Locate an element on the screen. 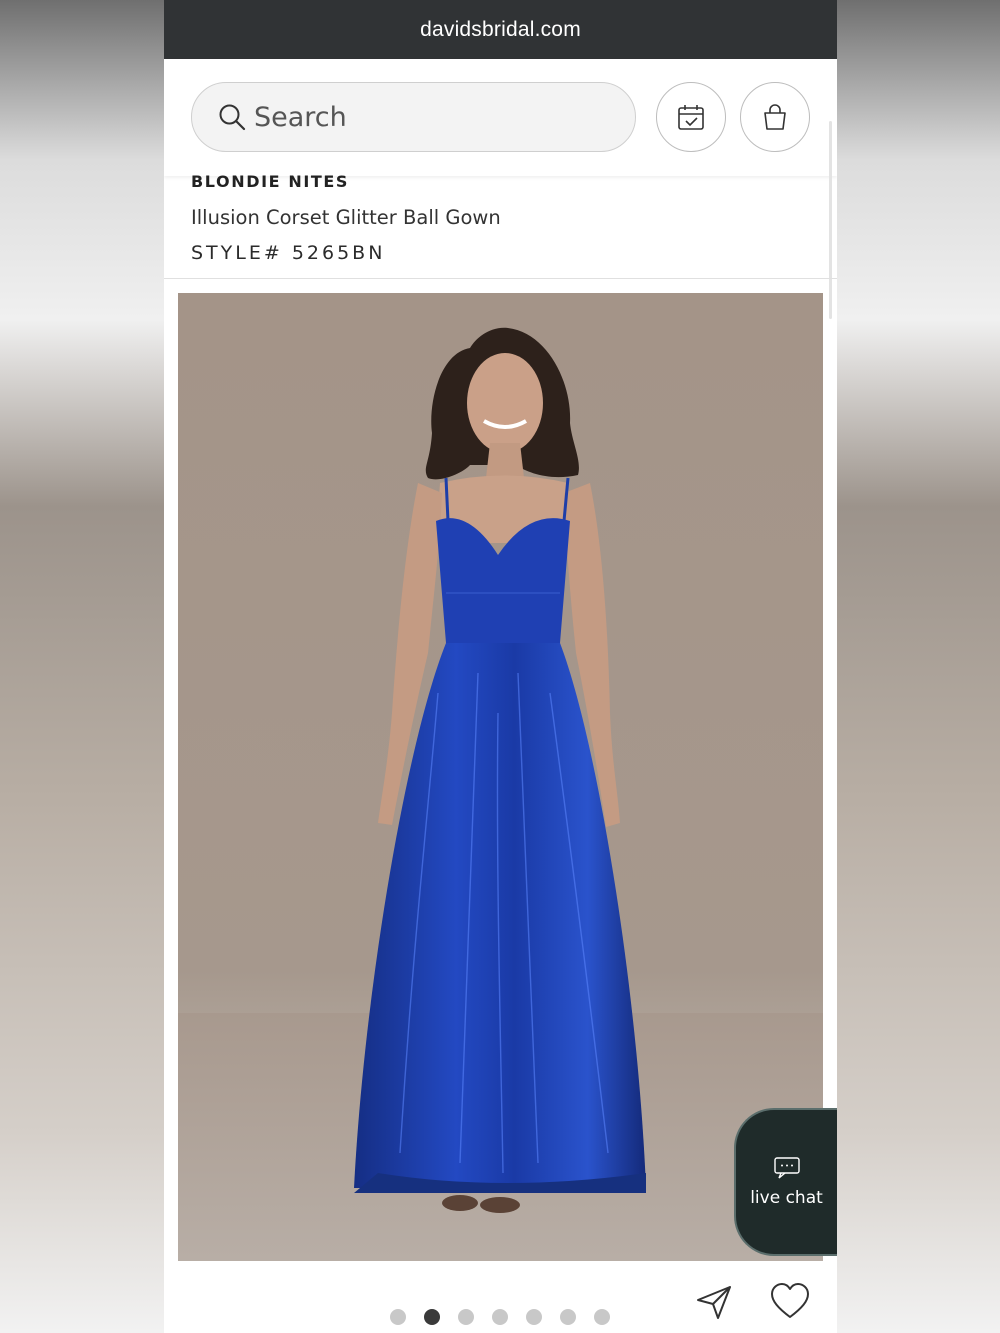  product-brand: BLONDIE NITES is located at coordinates (270, 181).